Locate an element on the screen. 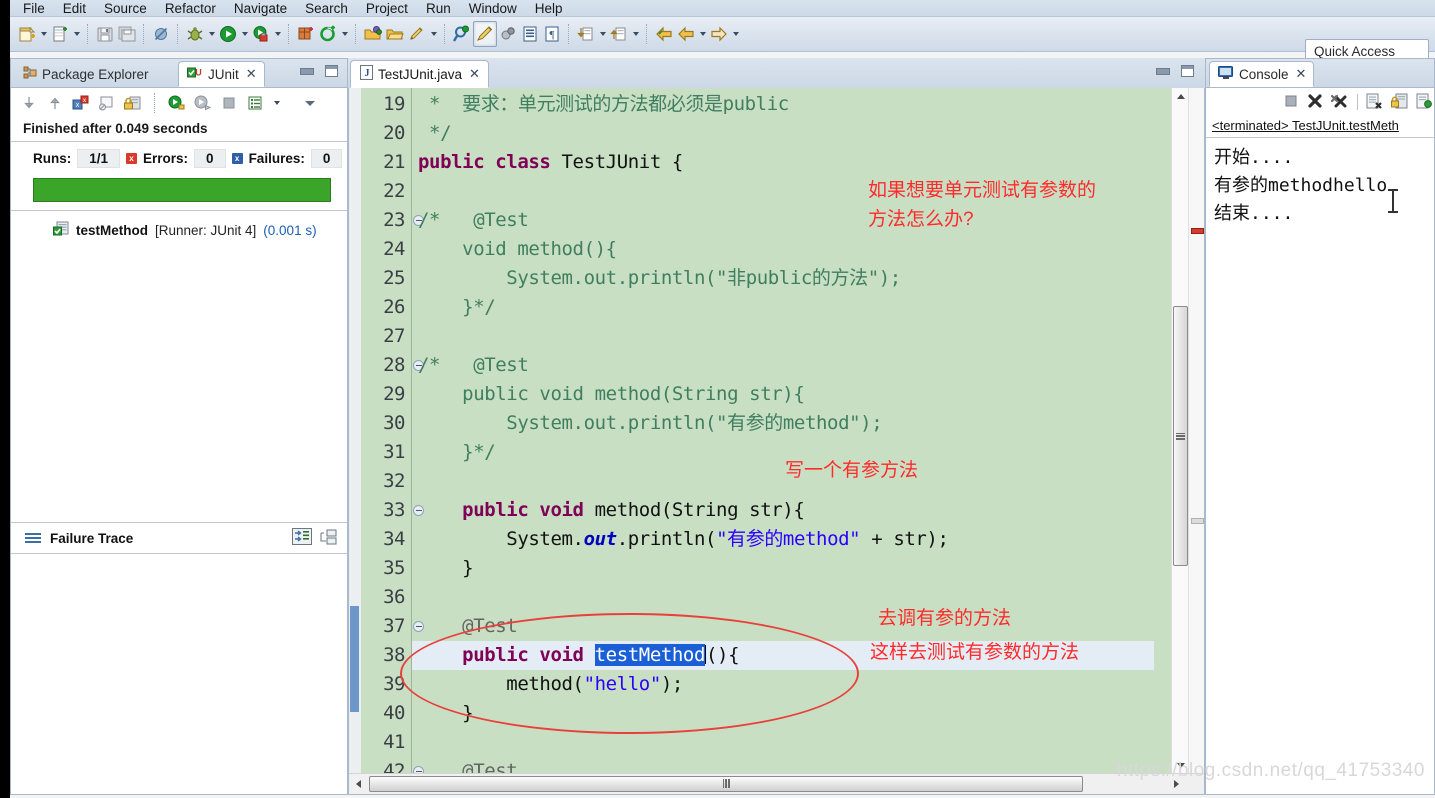 This screenshot has width=1435, height=798. back-icon is located at coordinates (664, 34).